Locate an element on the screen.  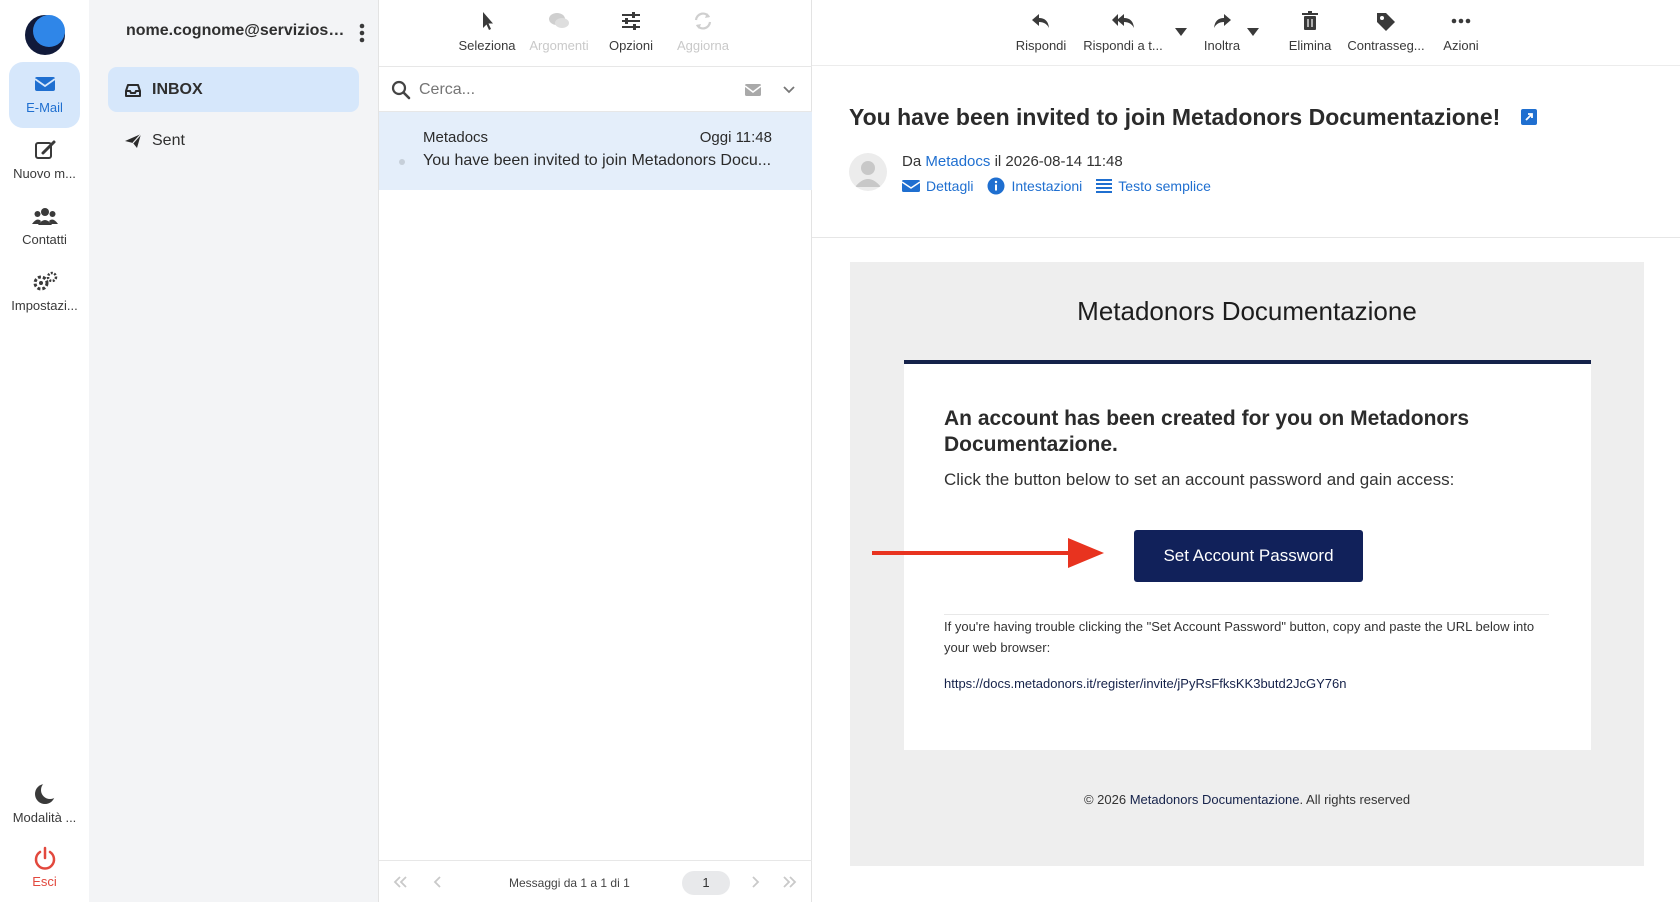
forward-caret-icon is located at coordinates (1253, 32).